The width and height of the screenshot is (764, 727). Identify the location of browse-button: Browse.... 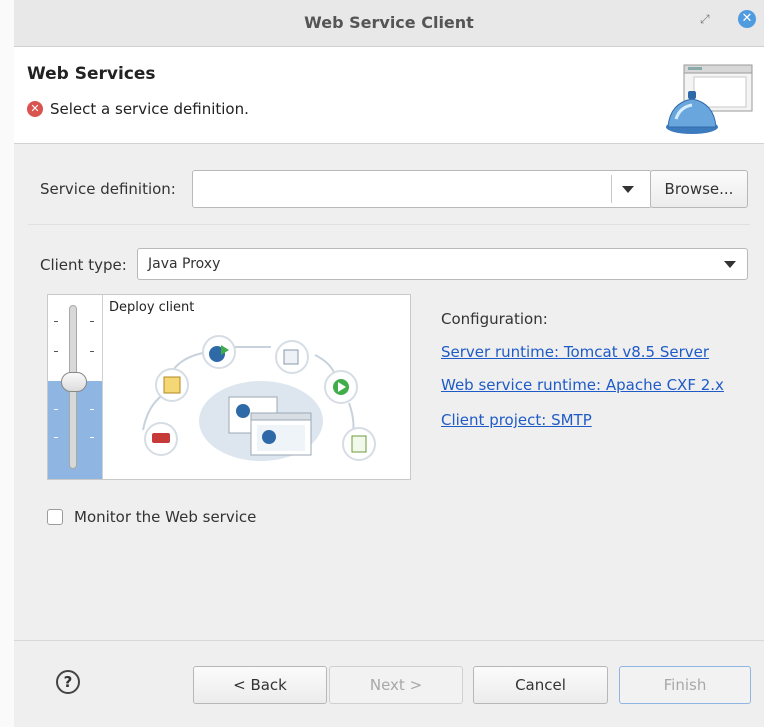
(699, 189).